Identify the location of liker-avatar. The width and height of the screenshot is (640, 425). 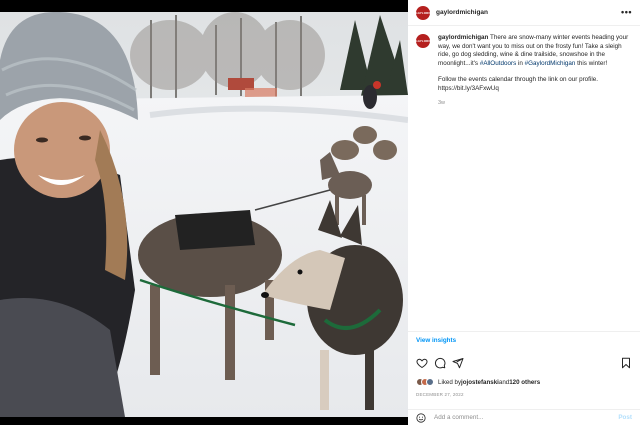
(430, 382).